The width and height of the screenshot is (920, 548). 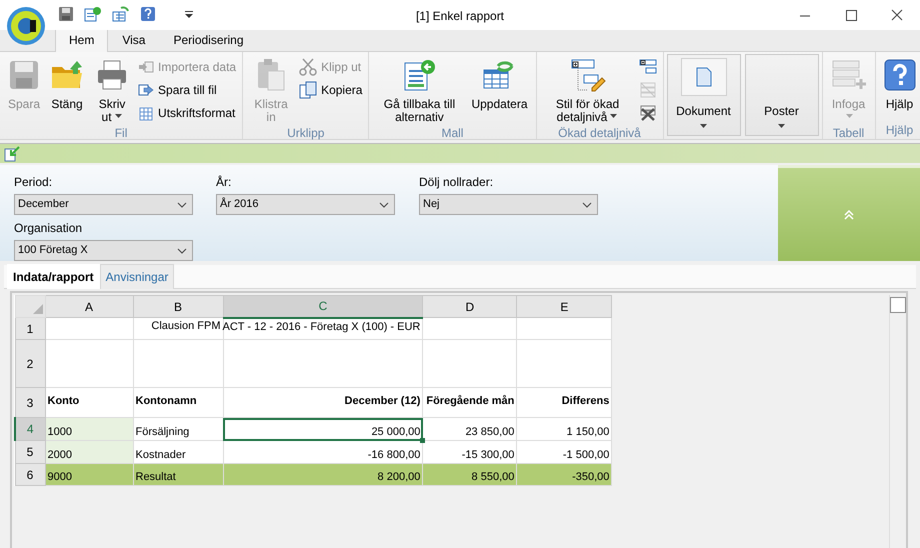 What do you see at coordinates (103, 250) in the screenshot?
I see `dropdown-field: 100 Företag X` at bounding box center [103, 250].